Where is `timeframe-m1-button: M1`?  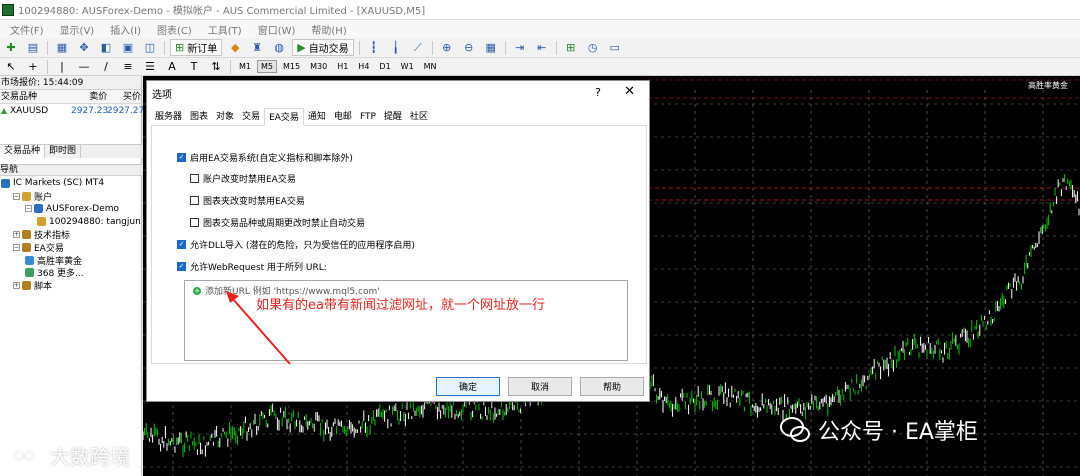
timeframe-m1-button: M1 is located at coordinates (245, 66).